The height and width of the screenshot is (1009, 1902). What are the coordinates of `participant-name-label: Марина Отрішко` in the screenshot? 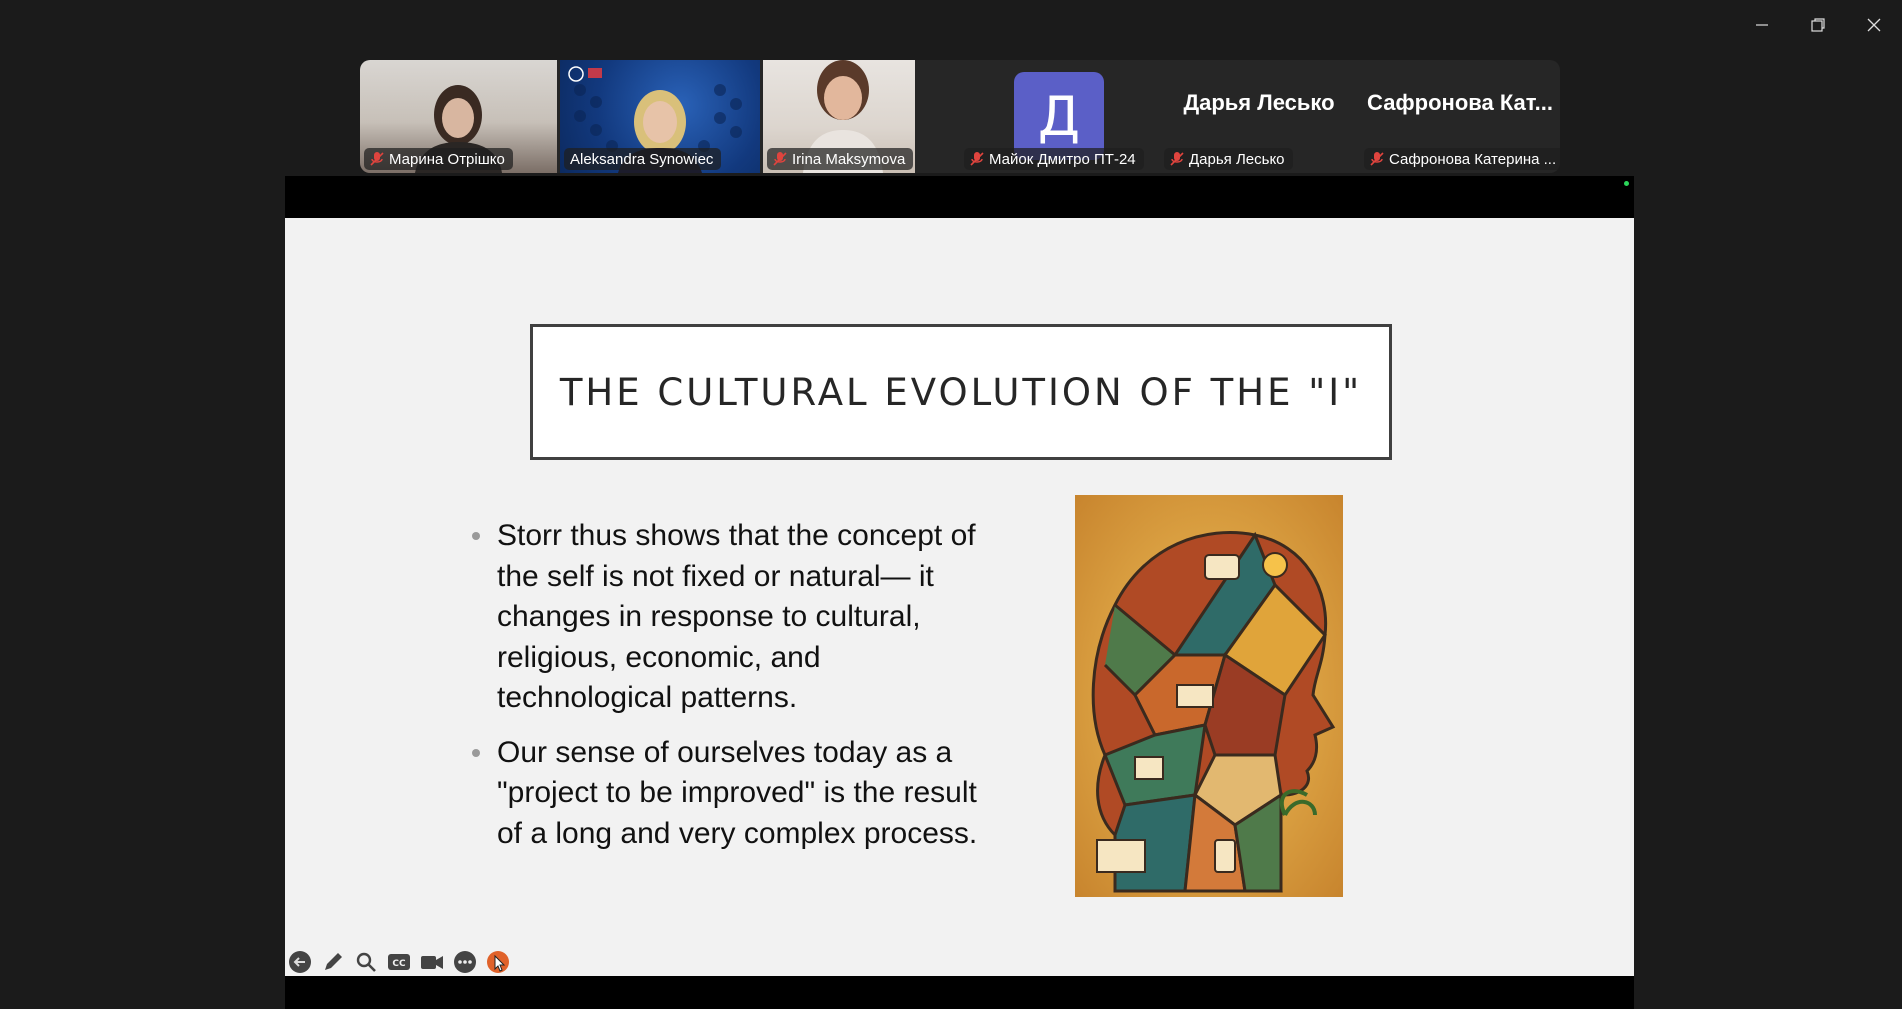 It's located at (438, 159).